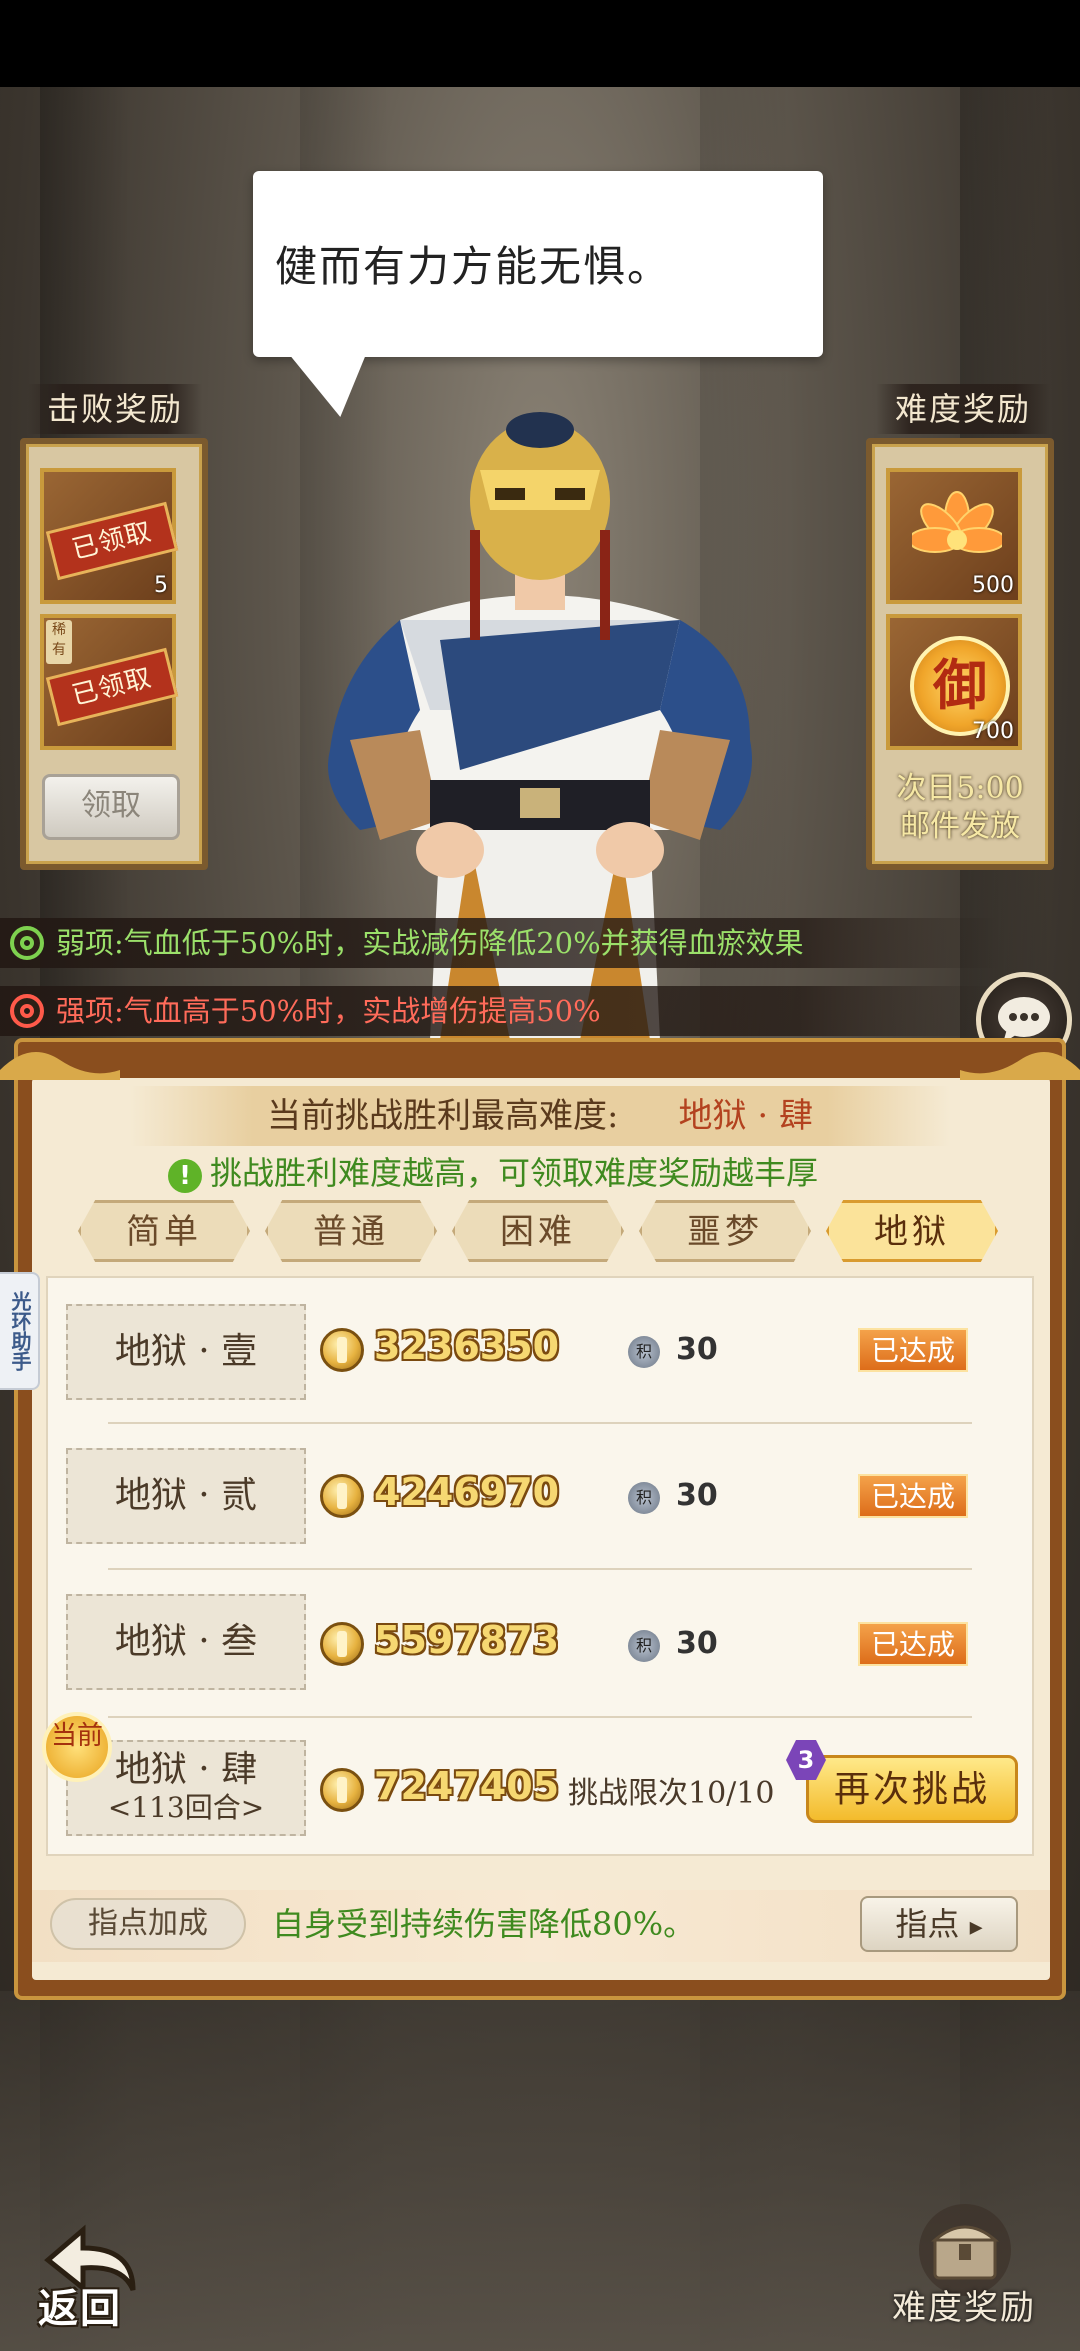  I want to click on defeat-reward-slot-2: 稀有 已领取, so click(109, 682).